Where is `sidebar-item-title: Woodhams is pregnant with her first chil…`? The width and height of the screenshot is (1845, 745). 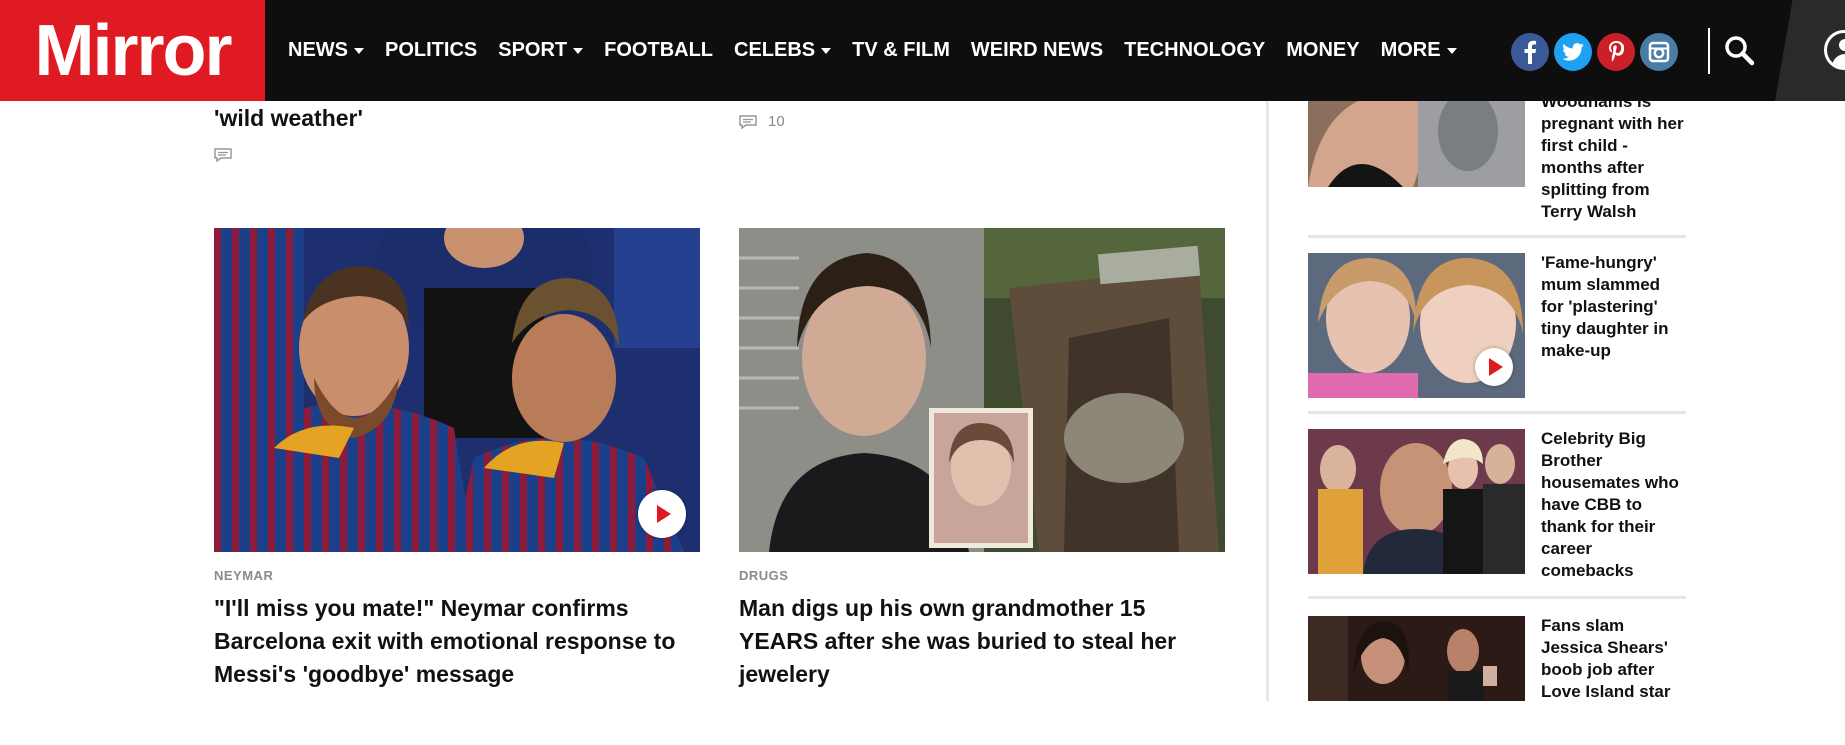
sidebar-item-title: Woodhams is pregnant with her first chil… is located at coordinates (1613, 157).